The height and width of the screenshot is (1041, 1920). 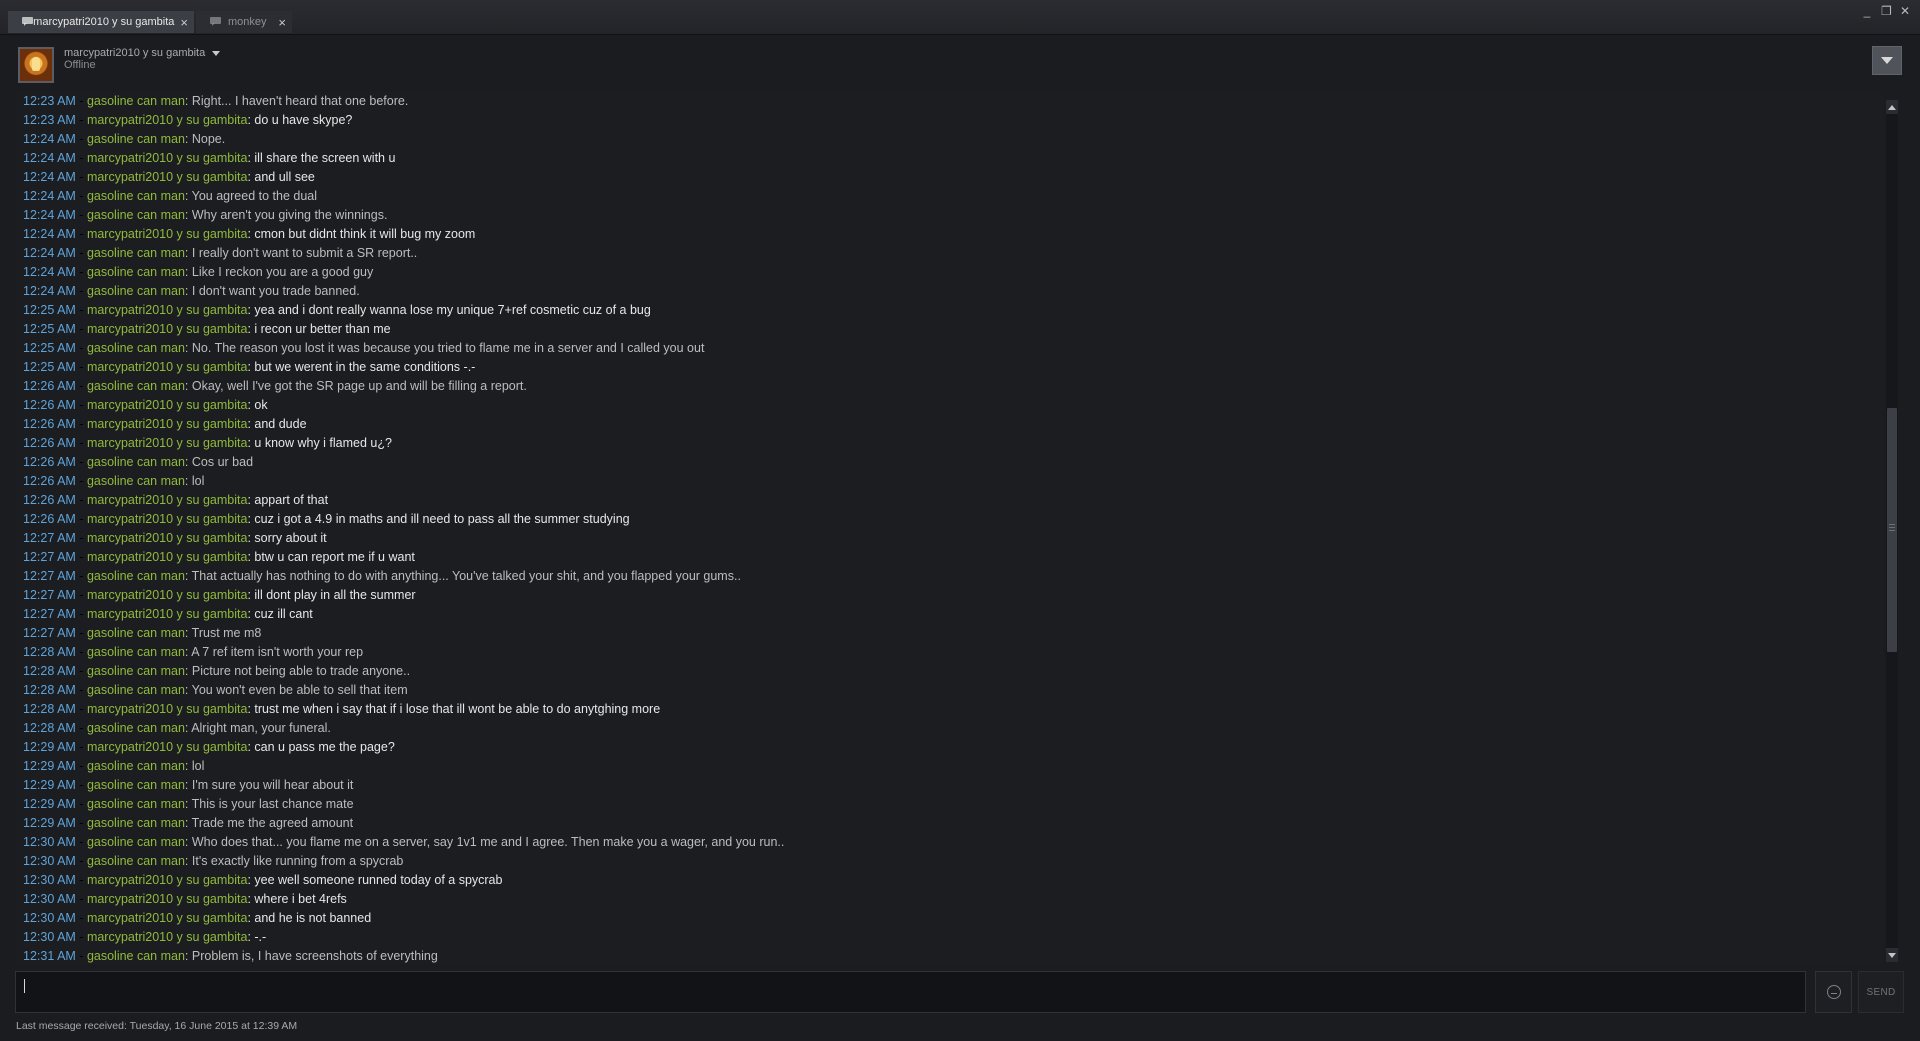 What do you see at coordinates (216, 22) in the screenshot?
I see `chat-bubble-icon` at bounding box center [216, 22].